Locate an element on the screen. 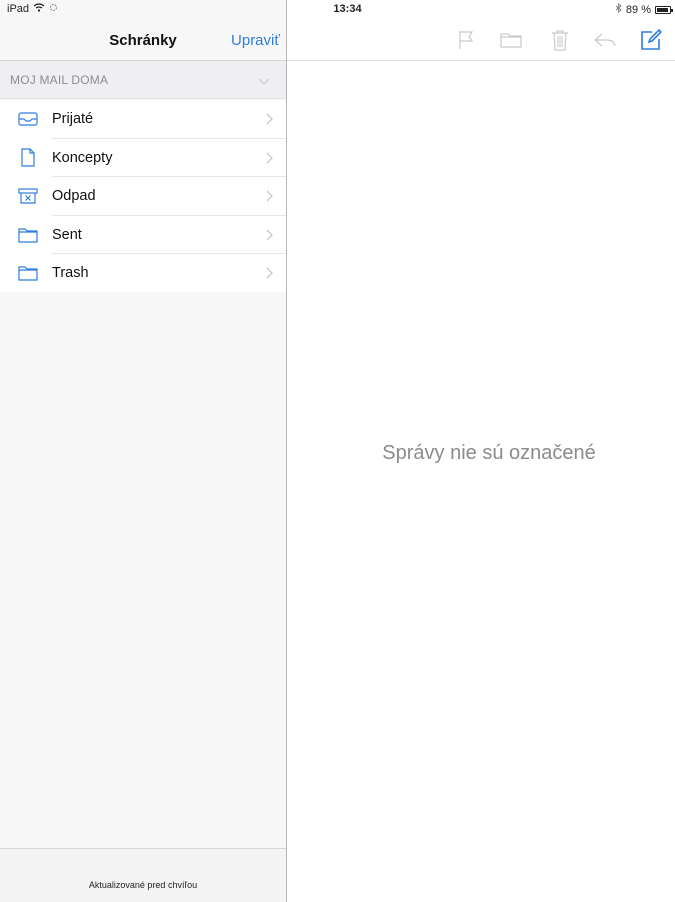  mailbox-label: Koncepty is located at coordinates (82, 157).